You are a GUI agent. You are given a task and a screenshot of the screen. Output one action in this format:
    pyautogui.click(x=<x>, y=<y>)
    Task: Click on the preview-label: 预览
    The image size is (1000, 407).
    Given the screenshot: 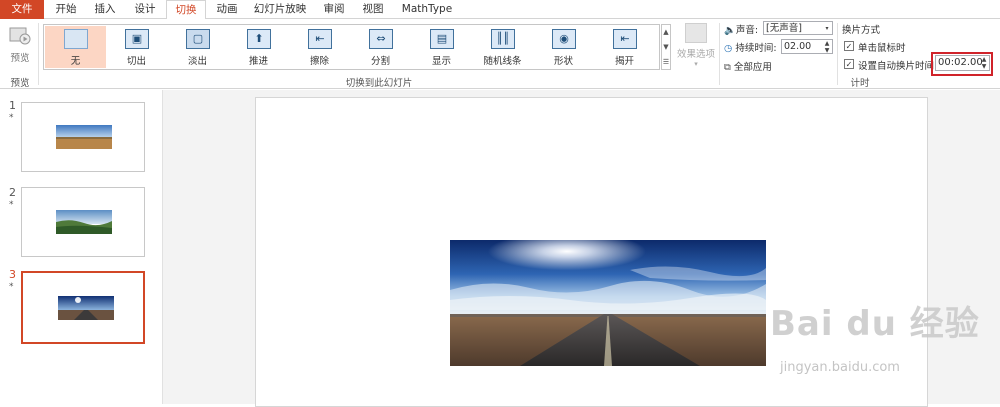 What is the action you would take?
    pyautogui.click(x=20, y=58)
    